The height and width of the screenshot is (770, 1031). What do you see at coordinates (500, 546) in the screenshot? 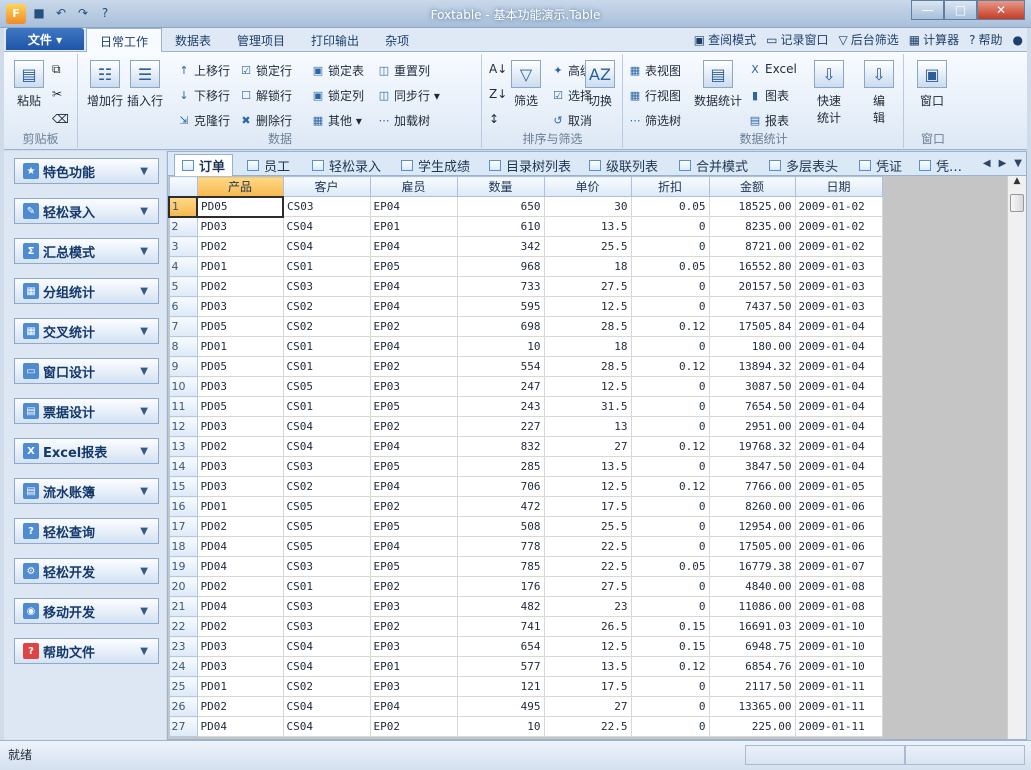
I see `table-cell: 778` at bounding box center [500, 546].